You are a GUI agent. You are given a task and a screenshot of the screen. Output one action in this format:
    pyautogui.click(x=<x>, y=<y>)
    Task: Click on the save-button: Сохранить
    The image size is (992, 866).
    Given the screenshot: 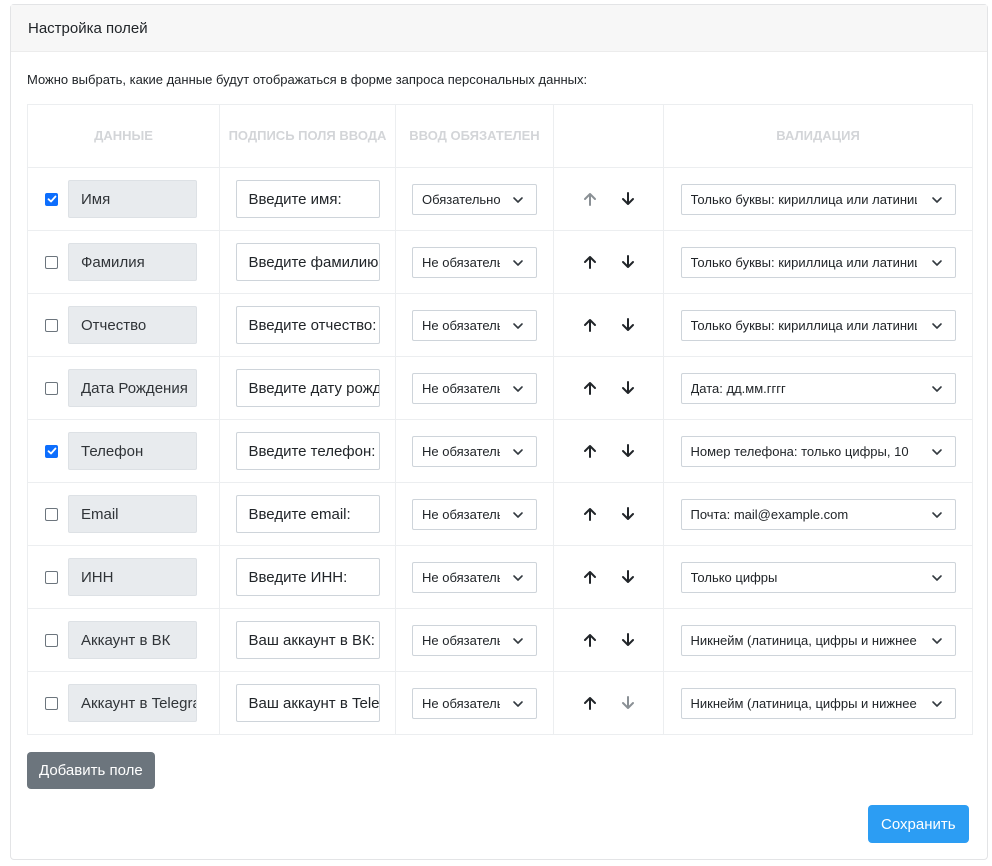 What is the action you would take?
    pyautogui.click(x=918, y=824)
    